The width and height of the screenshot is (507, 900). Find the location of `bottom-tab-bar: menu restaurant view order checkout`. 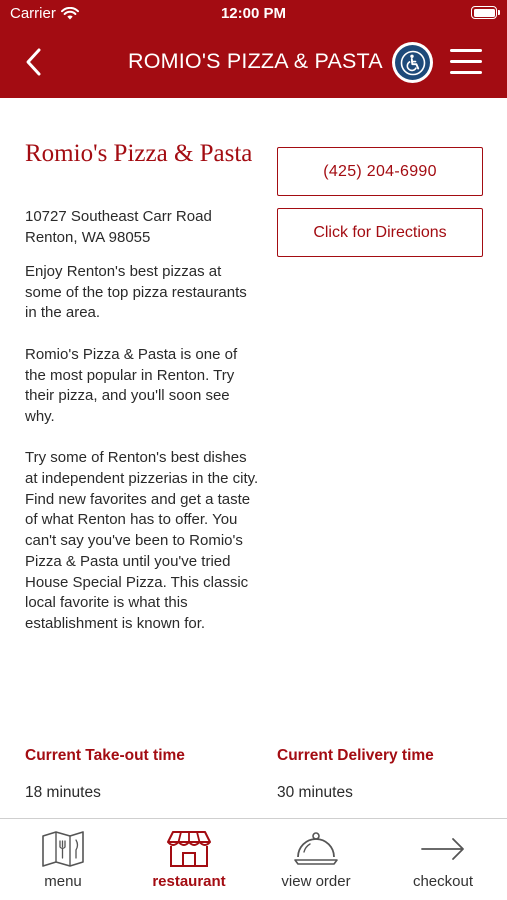

bottom-tab-bar: menu restaurant view order checkout is located at coordinates (253, 859).